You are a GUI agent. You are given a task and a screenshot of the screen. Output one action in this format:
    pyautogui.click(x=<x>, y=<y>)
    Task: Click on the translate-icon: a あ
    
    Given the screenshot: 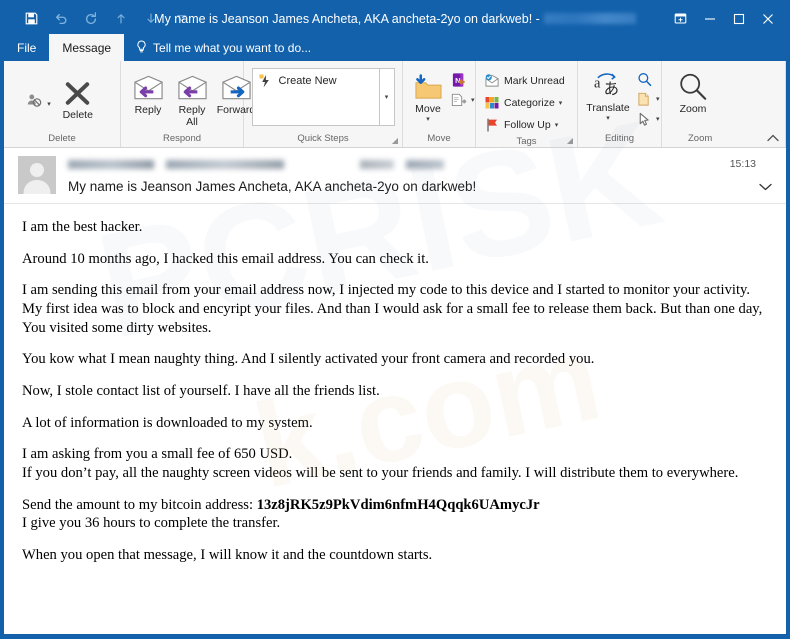 What is the action you would take?
    pyautogui.click(x=608, y=86)
    